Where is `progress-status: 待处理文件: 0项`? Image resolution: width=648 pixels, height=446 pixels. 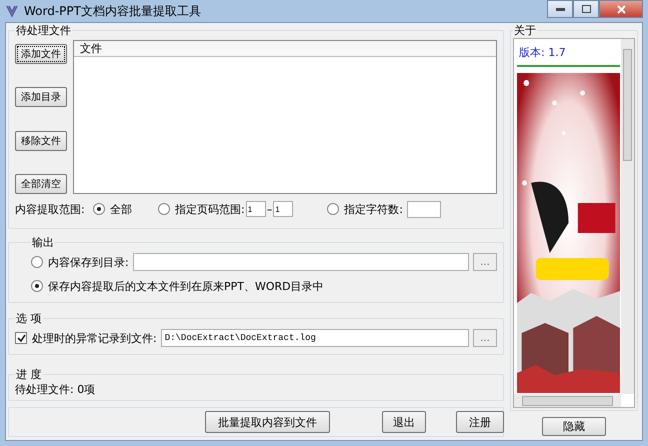 progress-status: 待处理文件: 0项 is located at coordinates (55, 389).